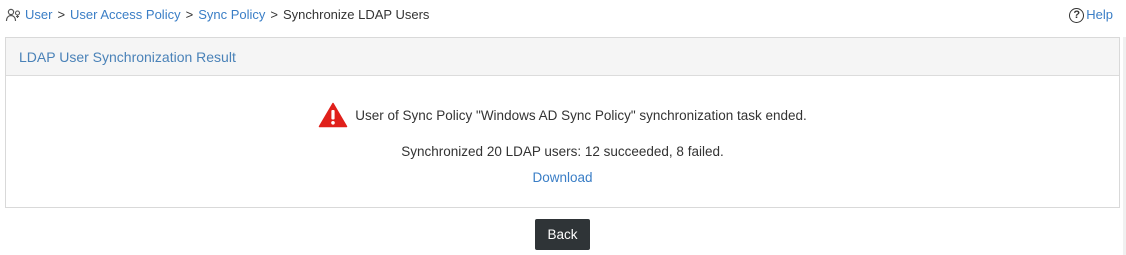  I want to click on download-link: Download, so click(562, 177).